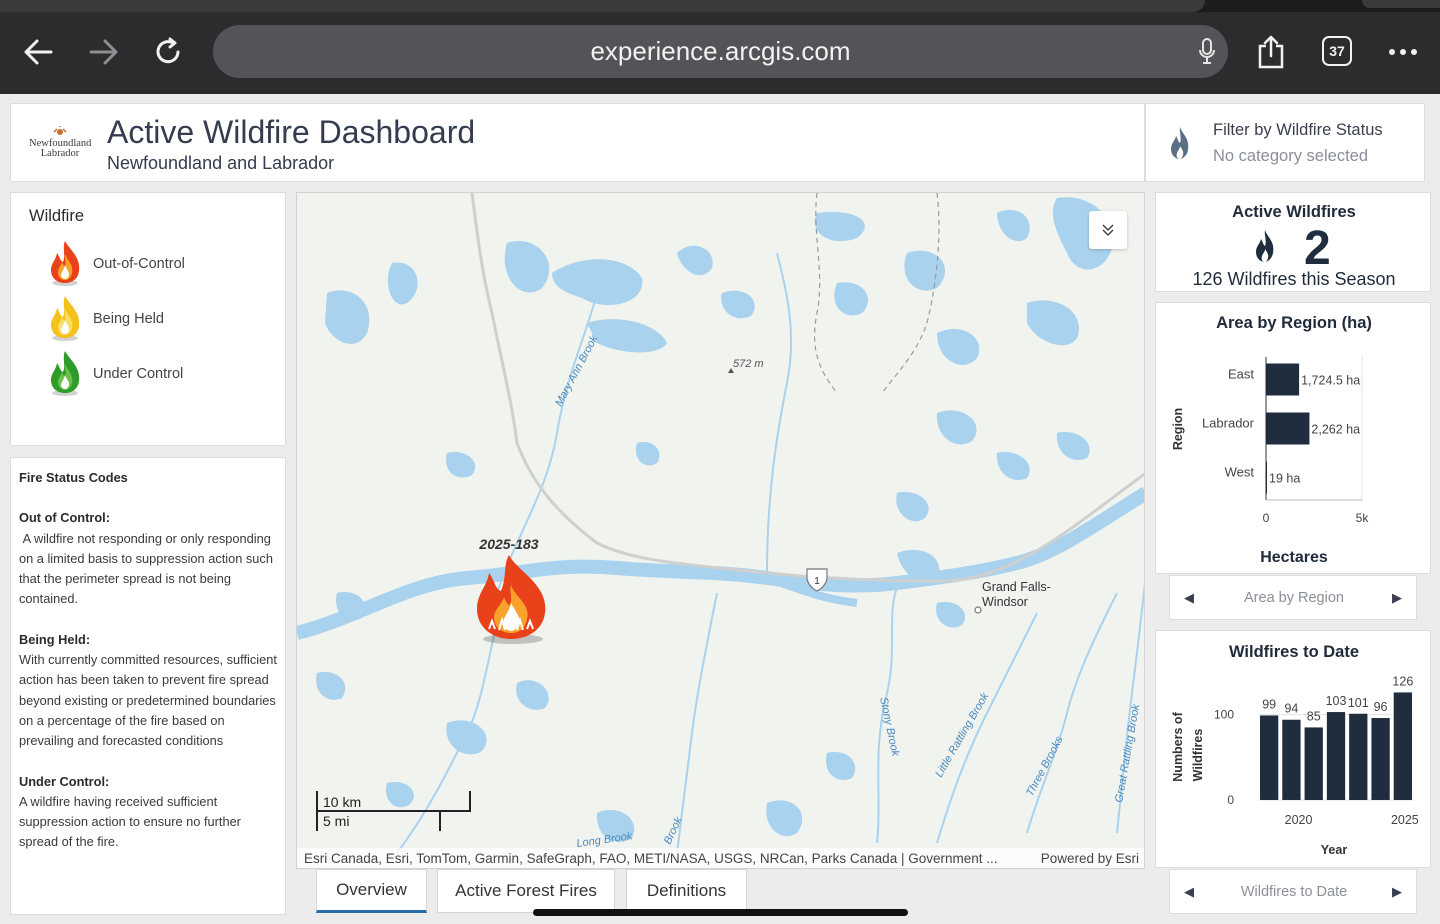 The height and width of the screenshot is (924, 1440). What do you see at coordinates (1198, 755) in the screenshot?
I see `y-axis-title: Wildfires` at bounding box center [1198, 755].